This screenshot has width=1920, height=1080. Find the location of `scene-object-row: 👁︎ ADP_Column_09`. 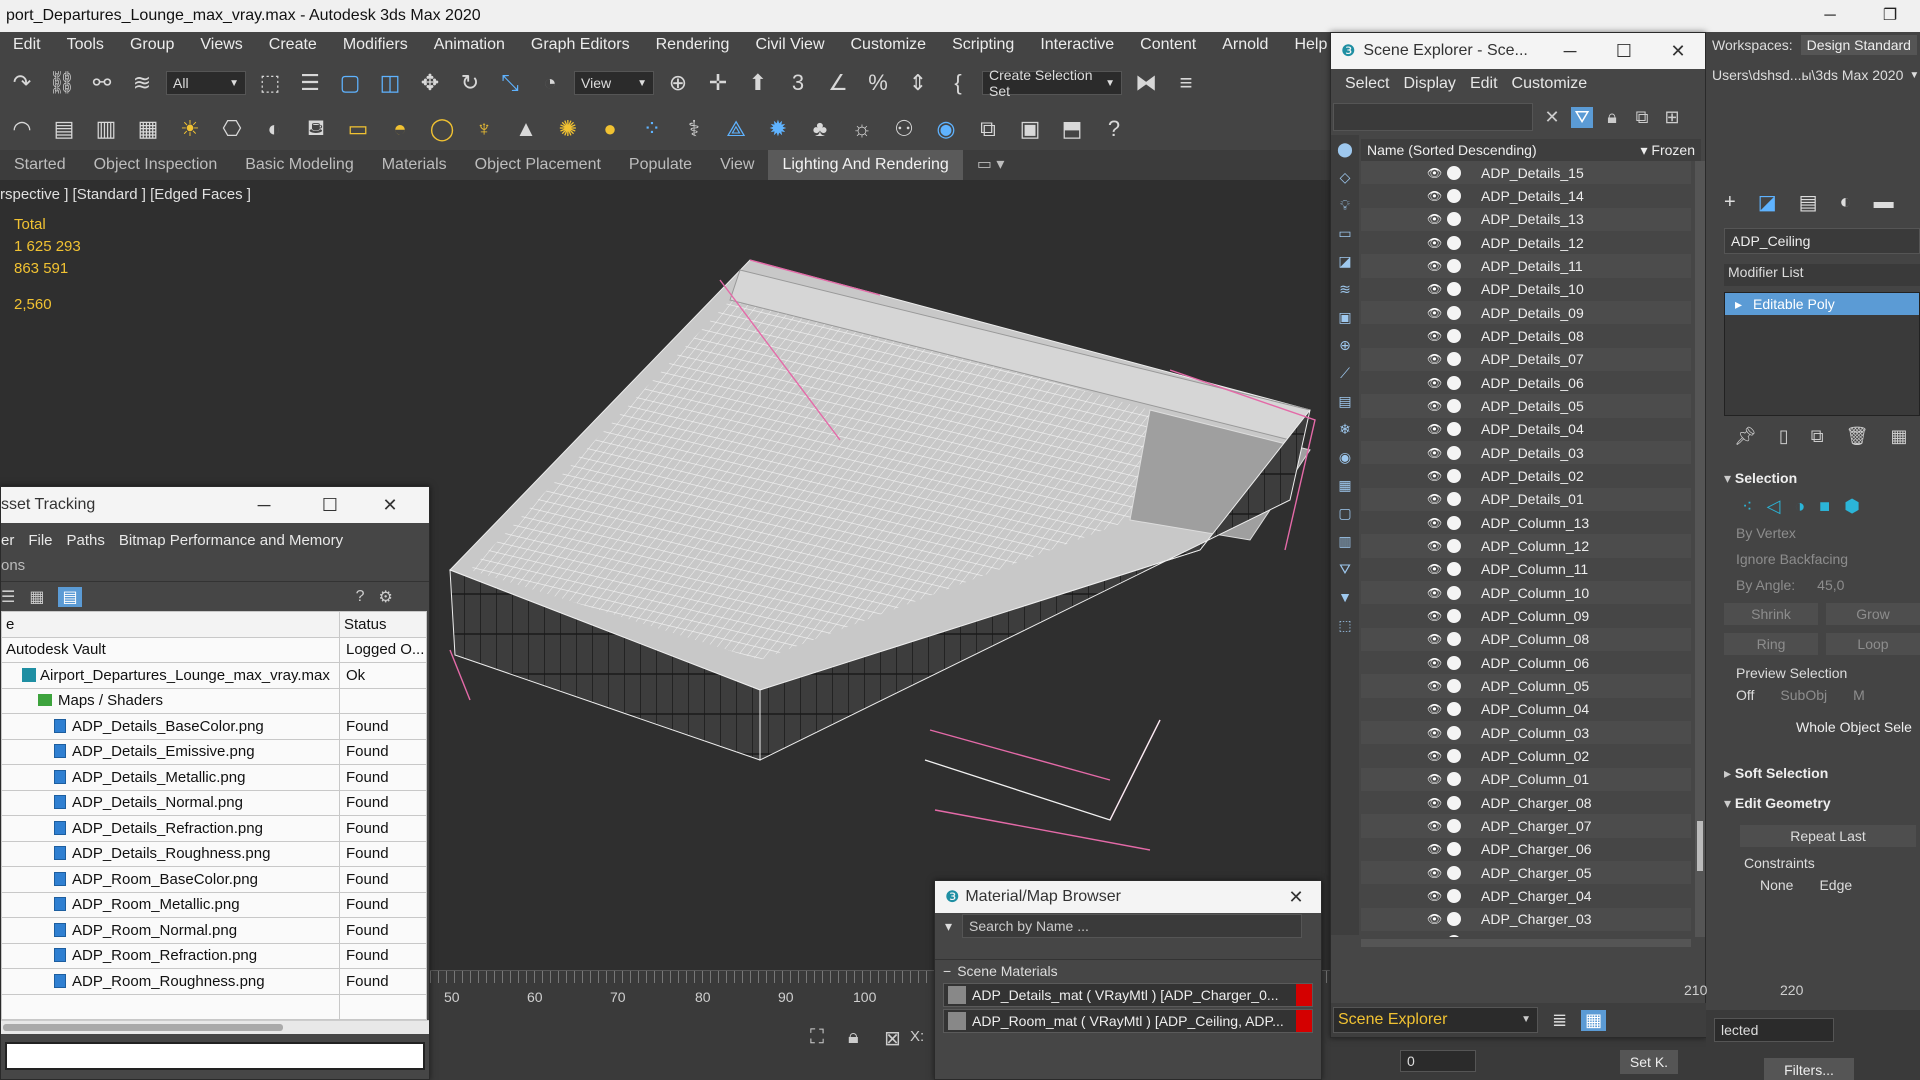

scene-object-row: 👁︎ ADP_Column_09 is located at coordinates (1526, 615).